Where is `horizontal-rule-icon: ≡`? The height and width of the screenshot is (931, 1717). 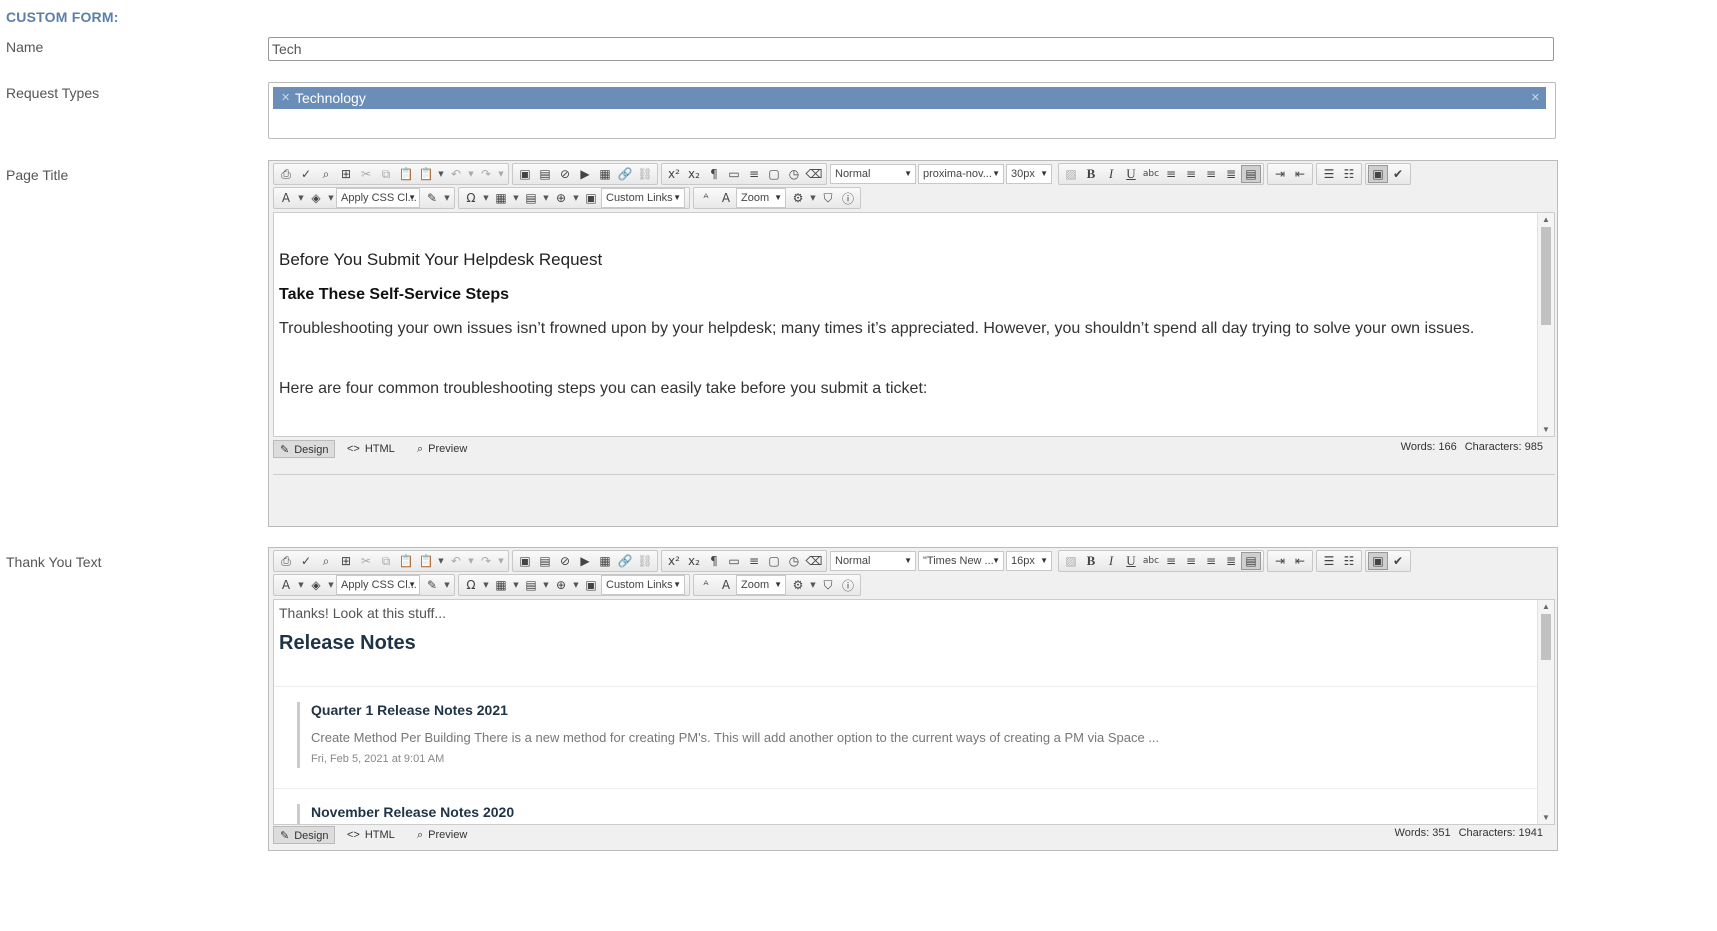
horizontal-rule-icon: ≡ is located at coordinates (754, 174).